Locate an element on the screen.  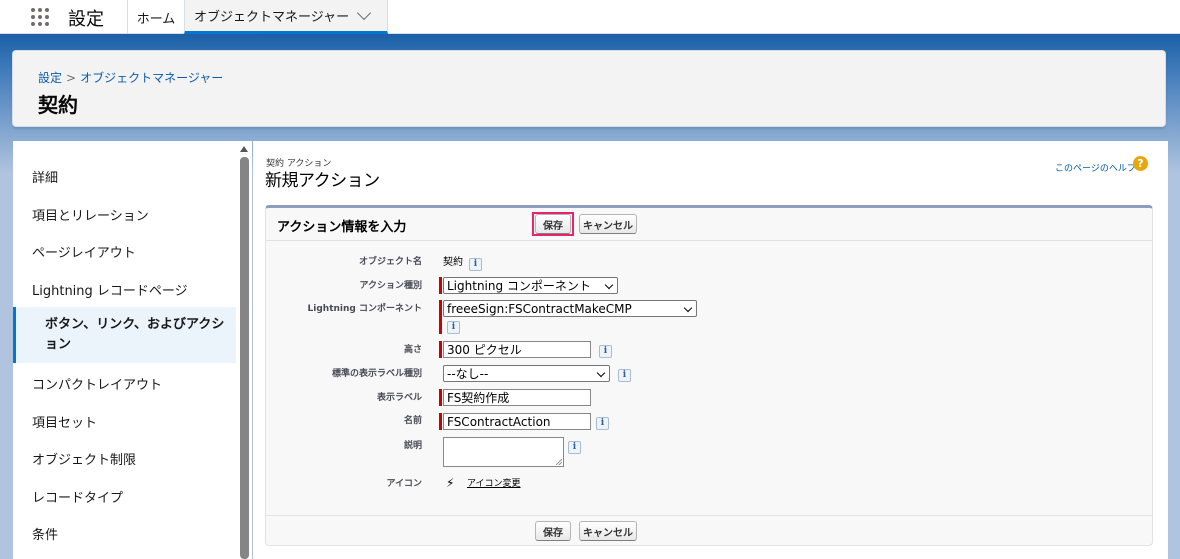
page-title: 契約 is located at coordinates (58, 105).